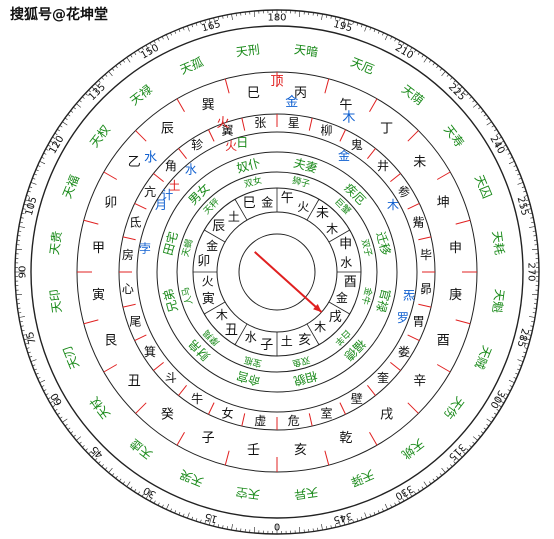  What do you see at coordinates (211, 27) in the screenshot?
I see `degree-label: 165` at bounding box center [211, 27].